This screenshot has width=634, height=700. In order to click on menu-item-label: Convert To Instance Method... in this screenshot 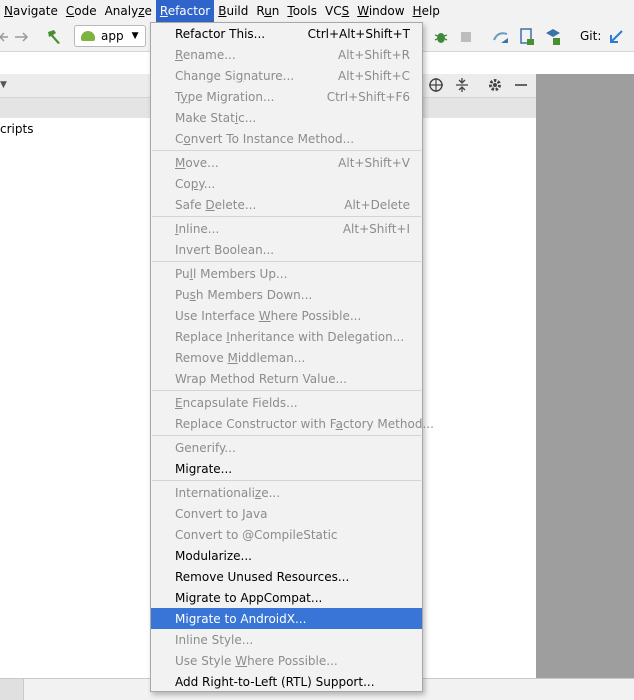, I will do `click(265, 138)`.